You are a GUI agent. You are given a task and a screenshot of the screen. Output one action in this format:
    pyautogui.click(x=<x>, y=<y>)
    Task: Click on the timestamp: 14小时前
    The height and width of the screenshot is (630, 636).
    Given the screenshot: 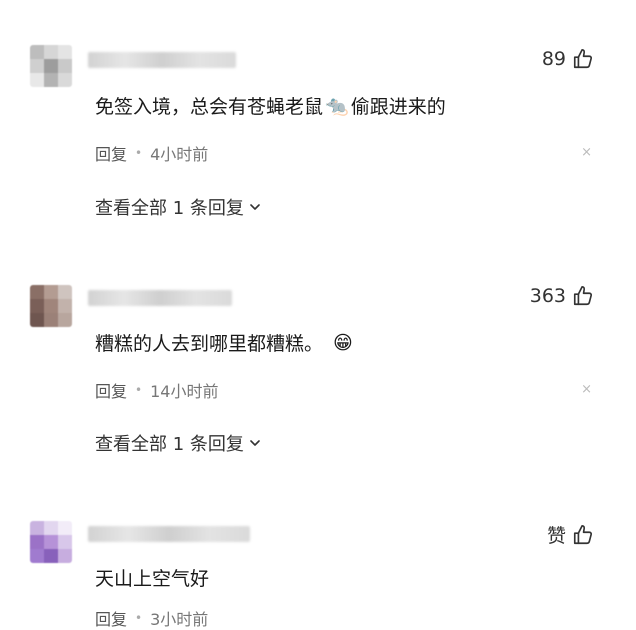 What is the action you would take?
    pyautogui.click(x=184, y=391)
    